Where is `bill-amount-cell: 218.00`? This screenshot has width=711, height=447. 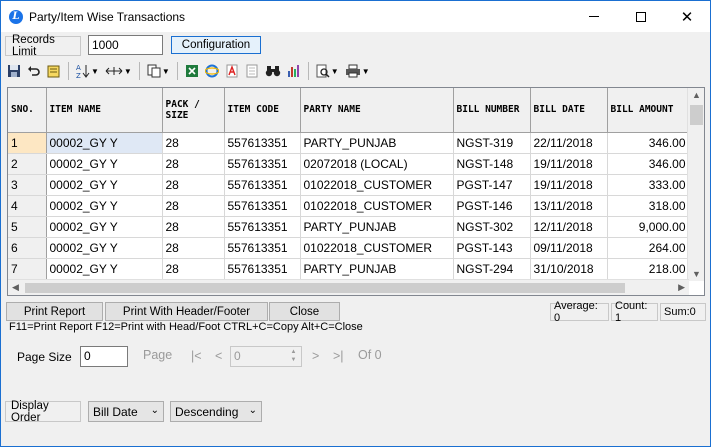 bill-amount-cell: 218.00 is located at coordinates (648, 269).